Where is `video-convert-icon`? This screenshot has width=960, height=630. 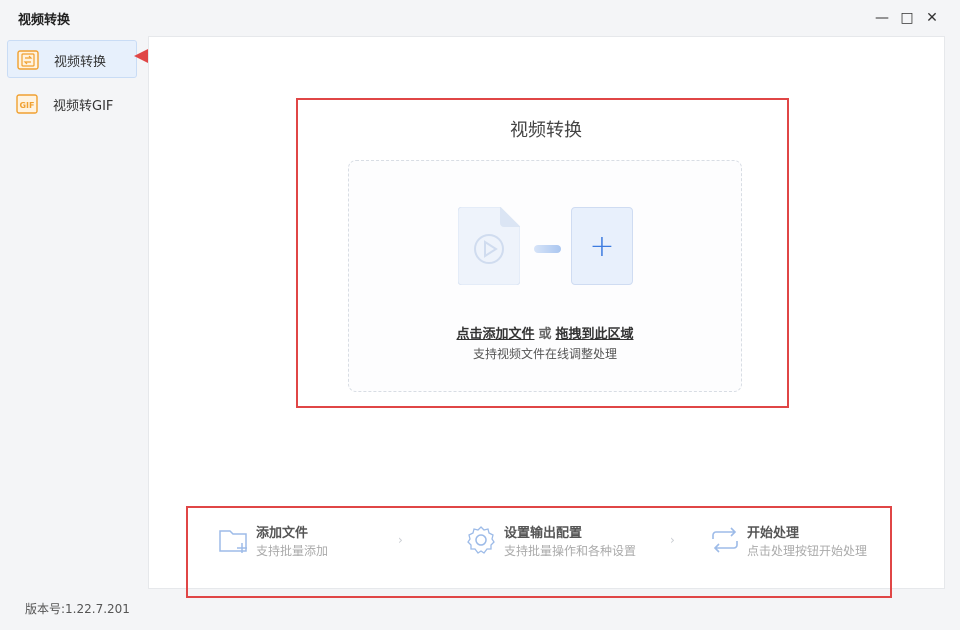 video-convert-icon is located at coordinates (28, 60).